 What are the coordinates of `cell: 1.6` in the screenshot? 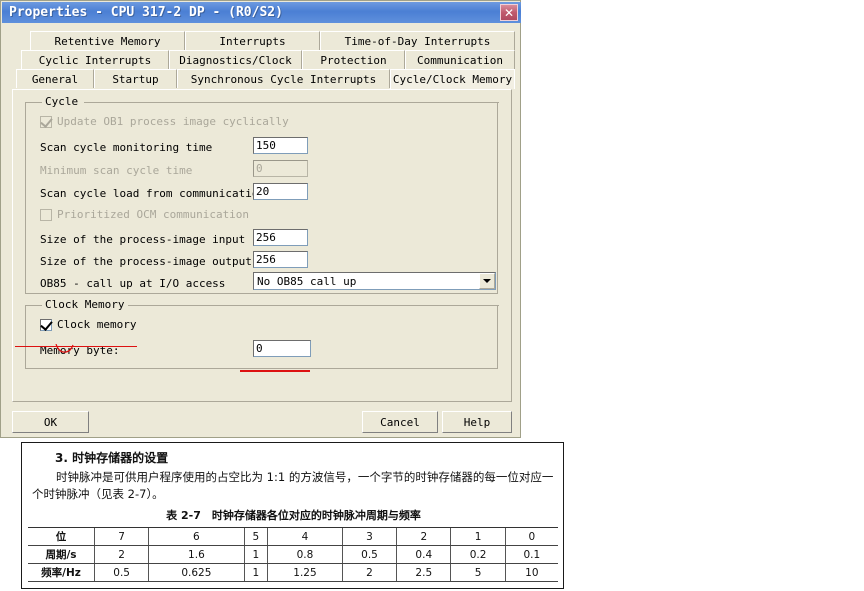 It's located at (196, 554).